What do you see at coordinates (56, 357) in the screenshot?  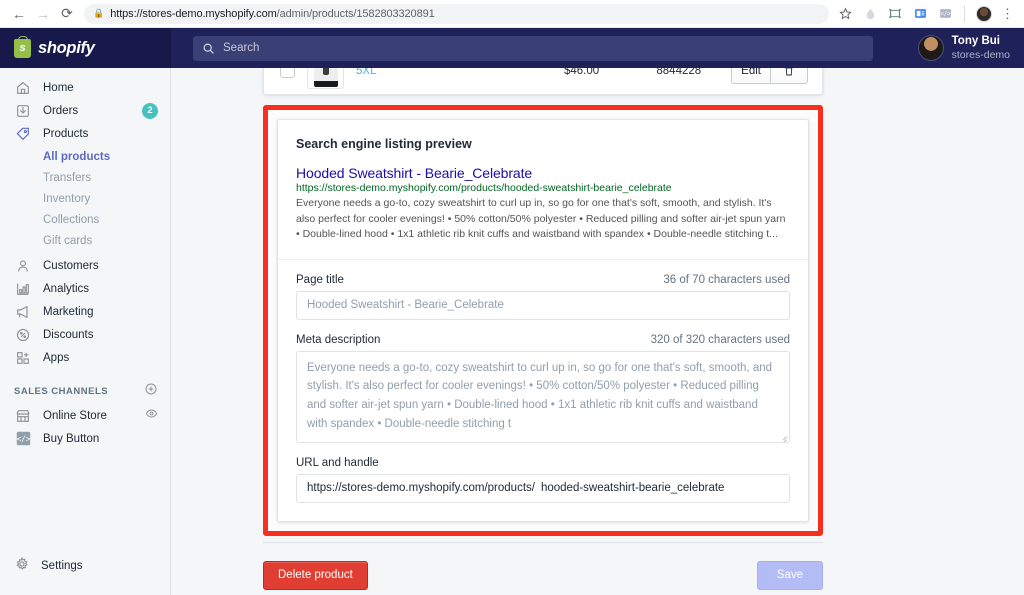 I see `sidebar-item-label: Apps` at bounding box center [56, 357].